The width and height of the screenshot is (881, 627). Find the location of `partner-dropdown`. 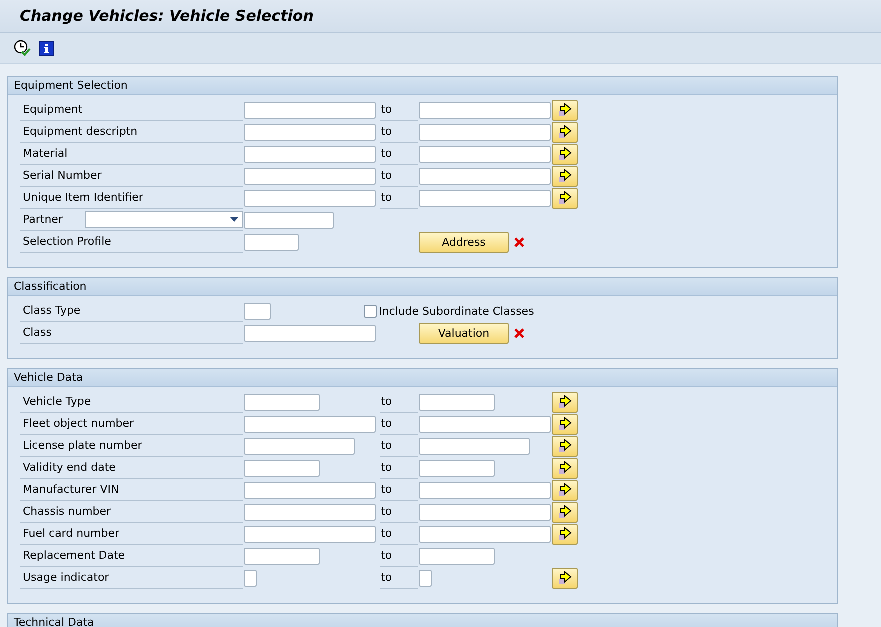

partner-dropdown is located at coordinates (163, 219).